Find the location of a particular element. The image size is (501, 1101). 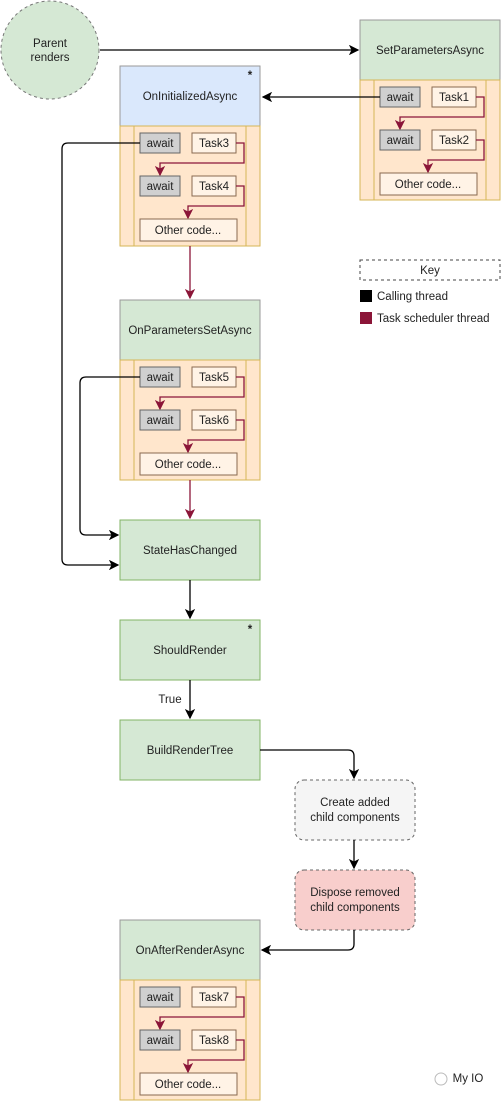

task-label: Task5 is located at coordinates (214, 378).